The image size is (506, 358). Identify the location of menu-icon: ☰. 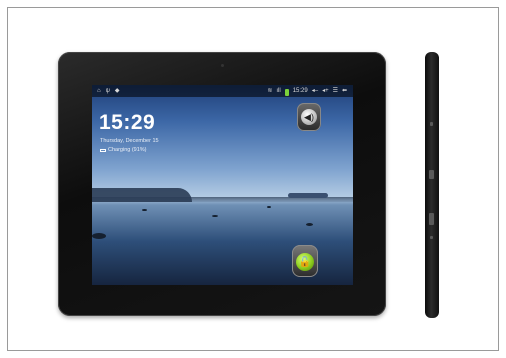
(335, 91).